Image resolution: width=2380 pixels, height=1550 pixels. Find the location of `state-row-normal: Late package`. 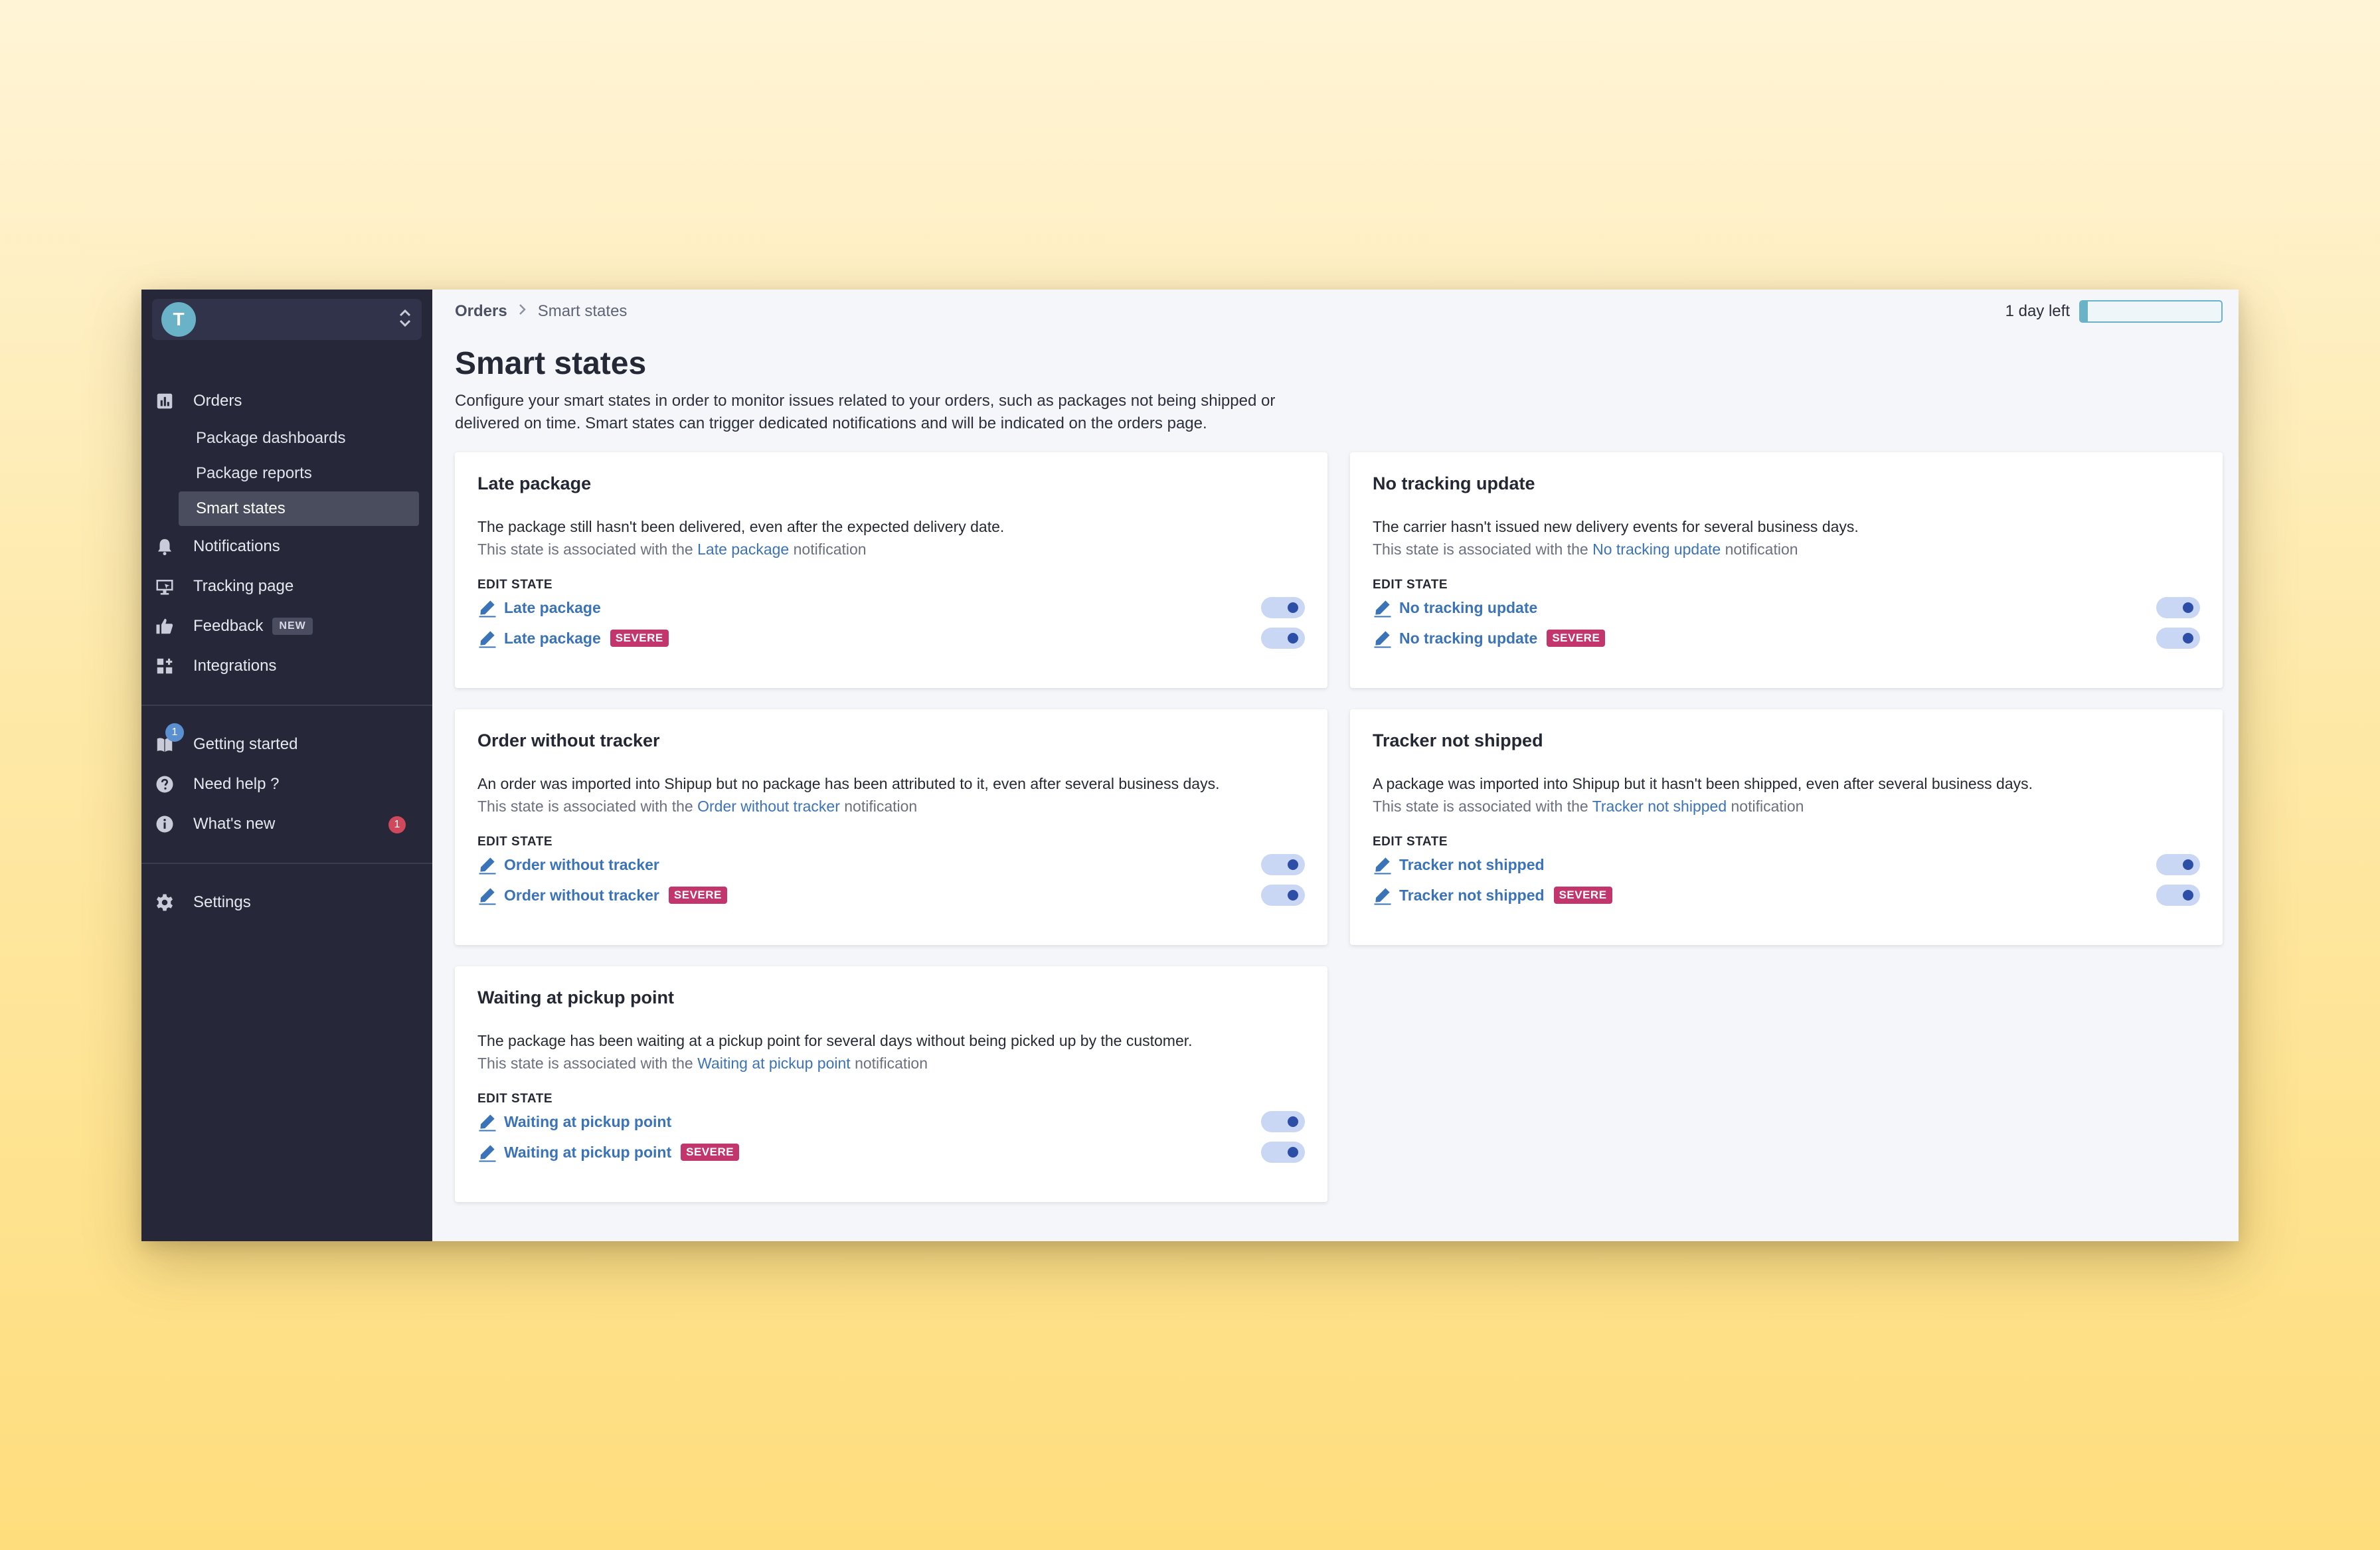

state-row-normal: Late package is located at coordinates (891, 607).